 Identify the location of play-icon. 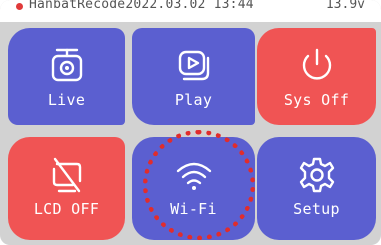
(193, 65).